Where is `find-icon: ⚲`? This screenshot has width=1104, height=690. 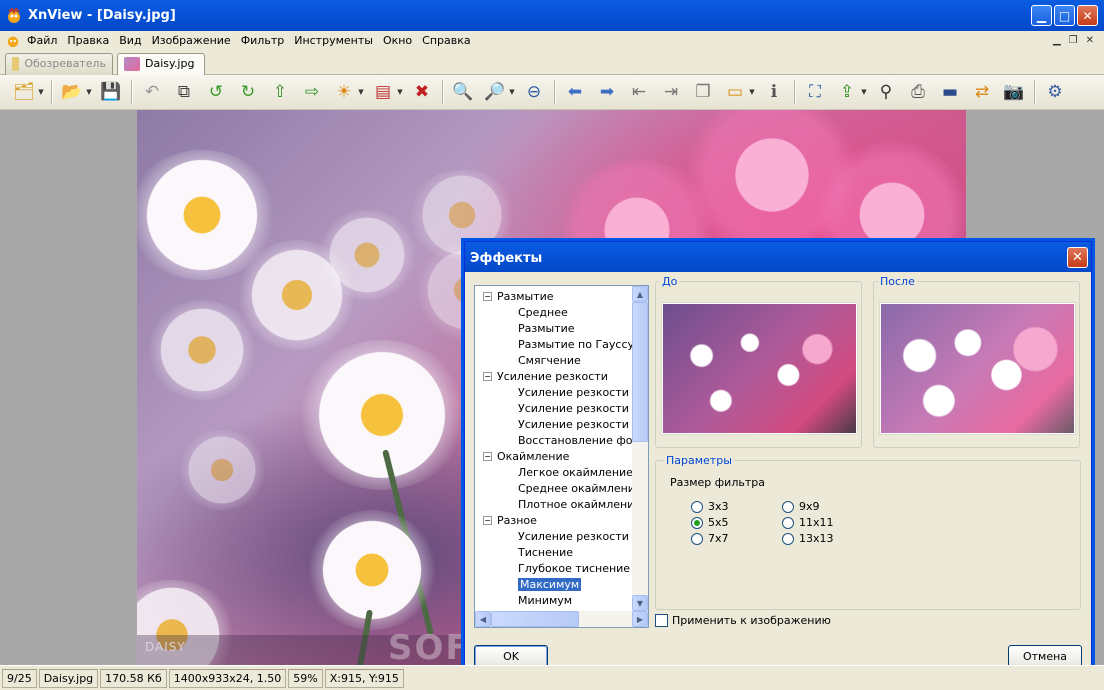
find-icon: ⚲ is located at coordinates (886, 92).